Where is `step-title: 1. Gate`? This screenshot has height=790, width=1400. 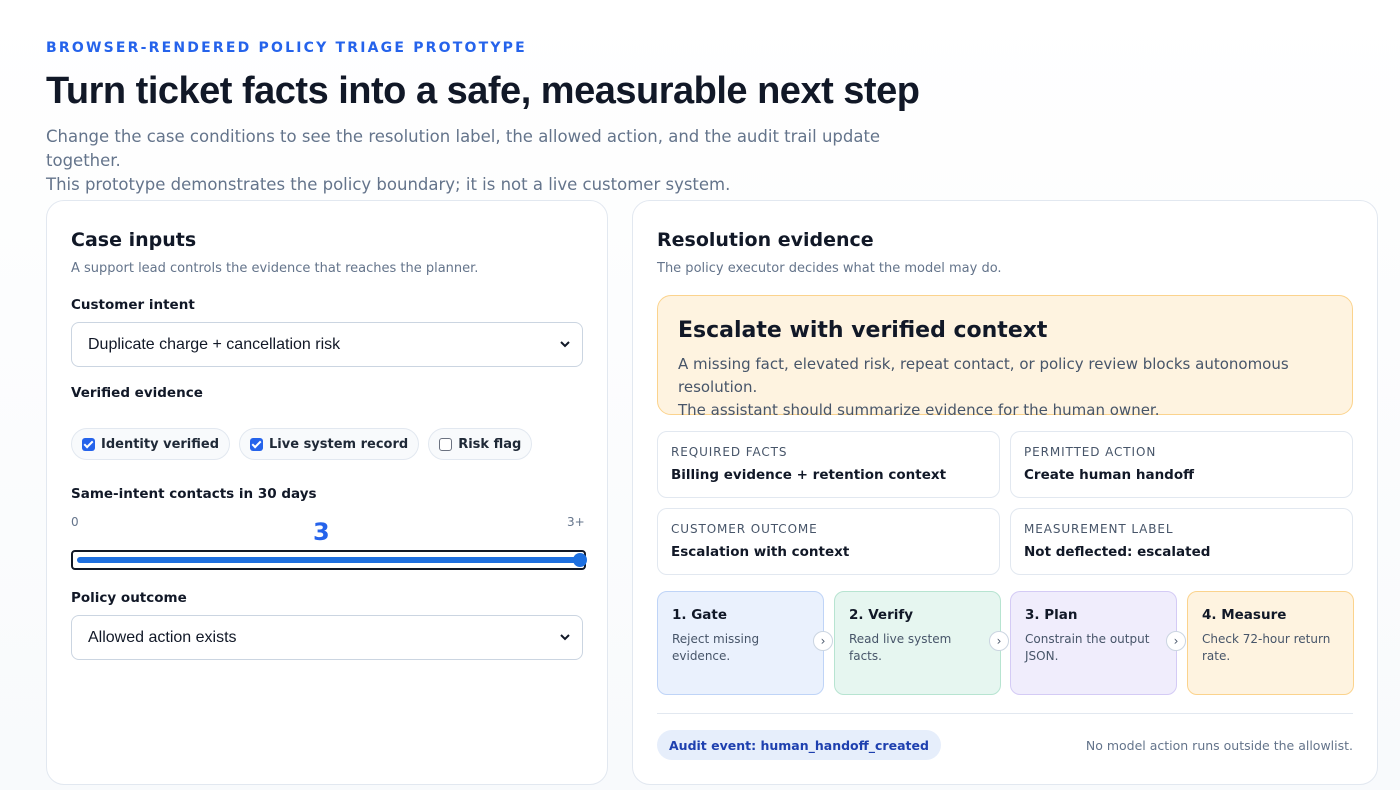
step-title: 1. Gate is located at coordinates (700, 615).